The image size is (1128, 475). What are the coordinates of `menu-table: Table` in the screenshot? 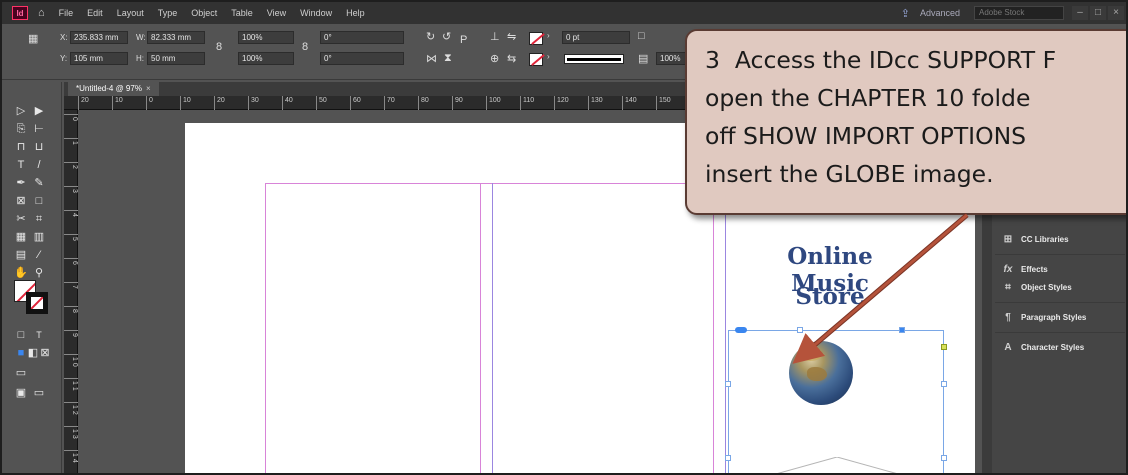 It's located at (242, 13).